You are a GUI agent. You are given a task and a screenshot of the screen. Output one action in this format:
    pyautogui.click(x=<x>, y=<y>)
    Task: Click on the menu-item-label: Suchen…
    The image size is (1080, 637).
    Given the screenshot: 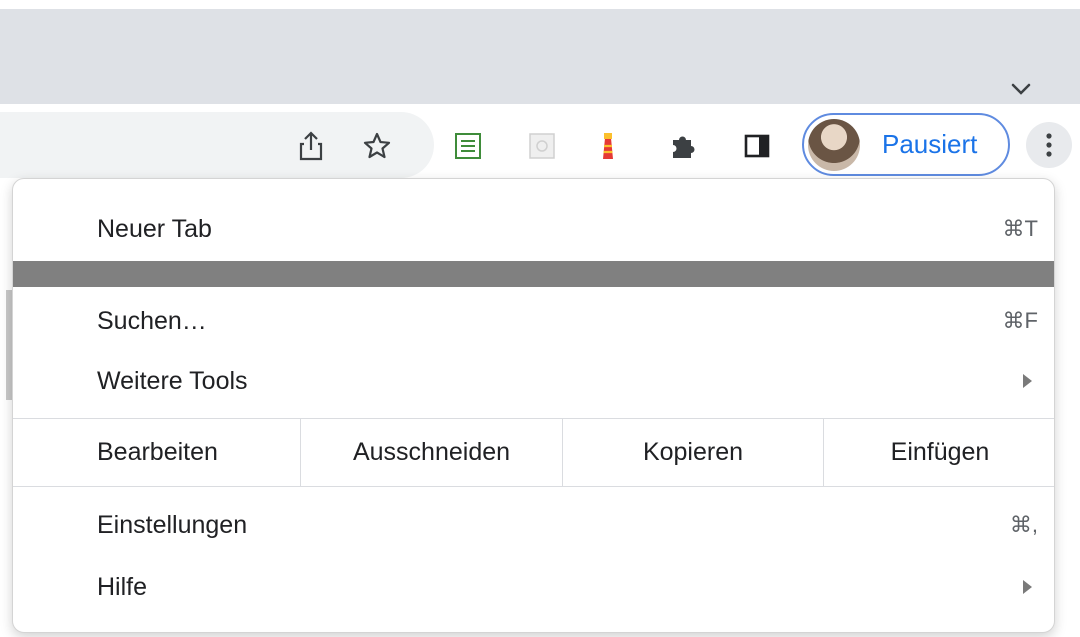 What is the action you would take?
    pyautogui.click(x=152, y=320)
    